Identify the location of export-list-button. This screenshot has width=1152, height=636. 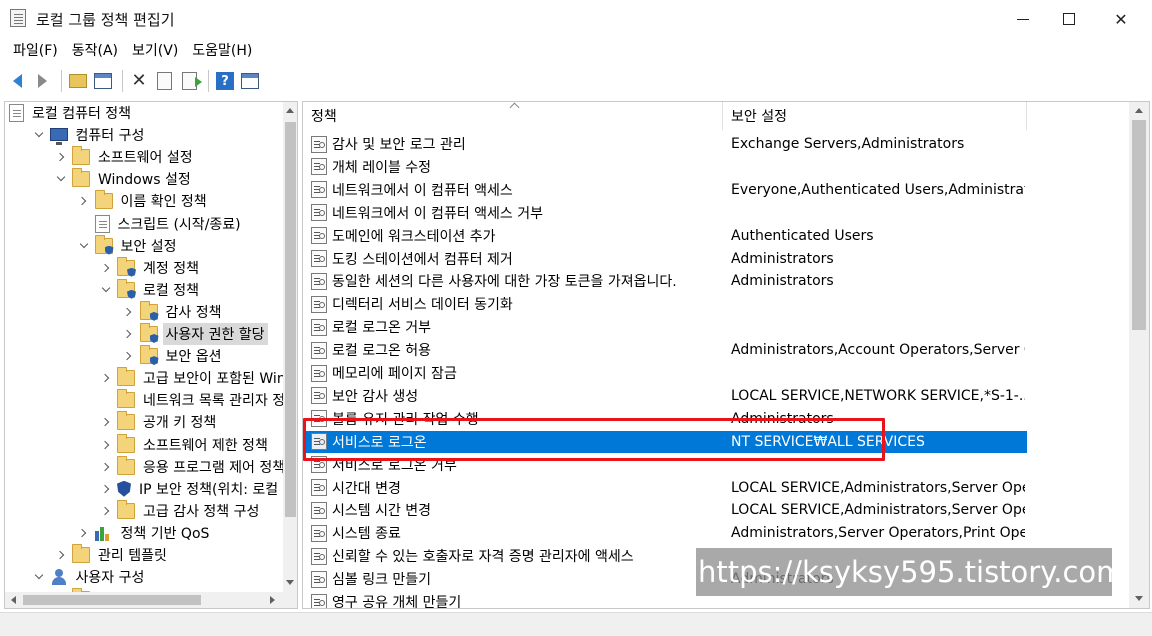
(190, 81).